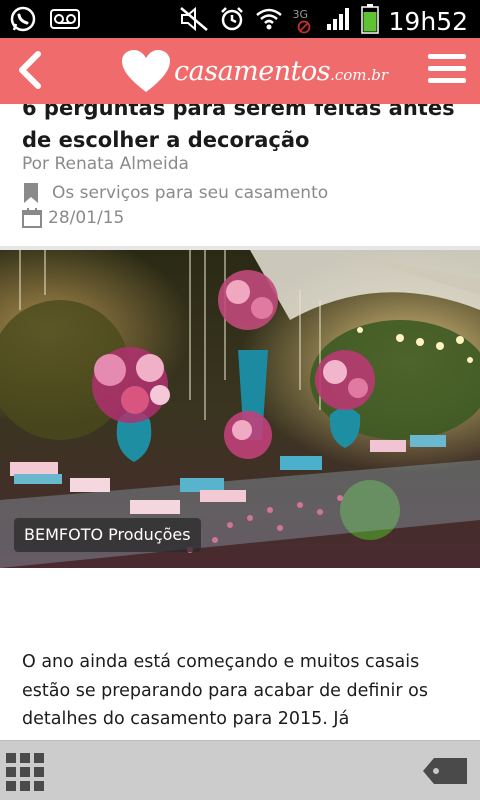 Image resolution: width=480 pixels, height=800 pixels. I want to click on chevron-left-icon, so click(30, 70).